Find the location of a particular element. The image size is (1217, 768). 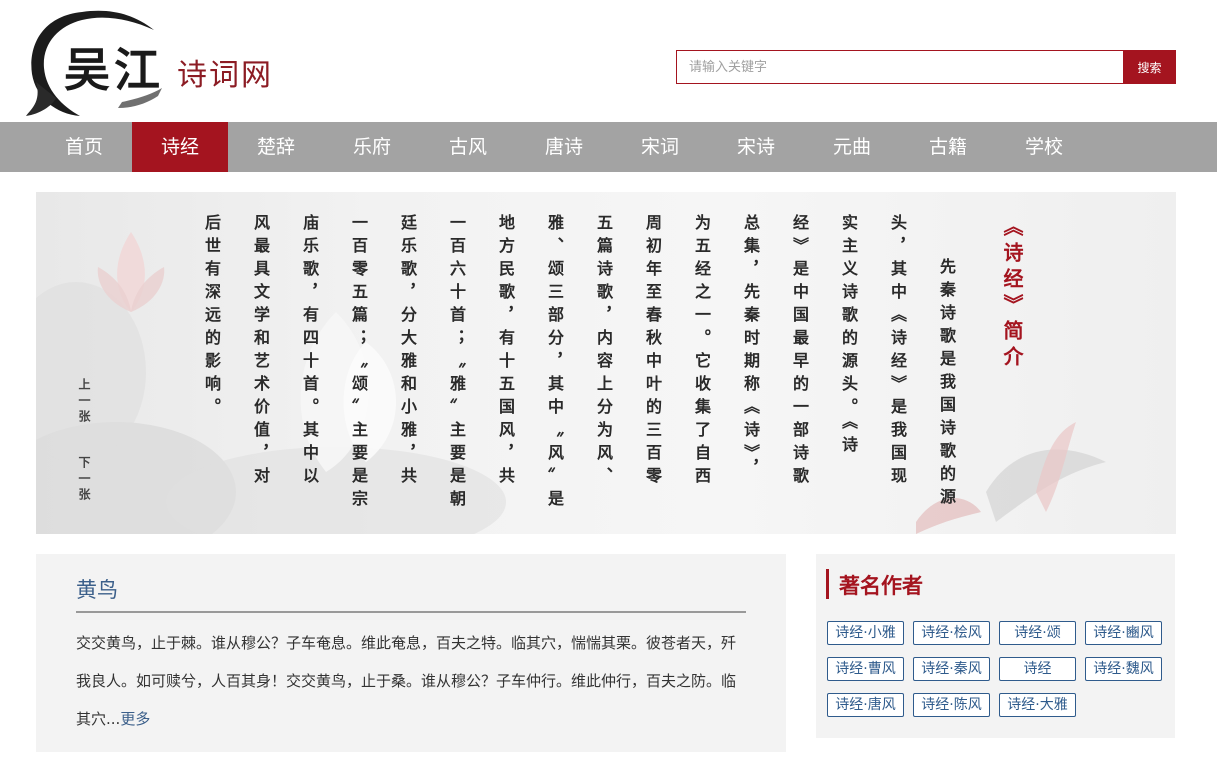

author-tag: 诗经·陈风 is located at coordinates (951, 705).